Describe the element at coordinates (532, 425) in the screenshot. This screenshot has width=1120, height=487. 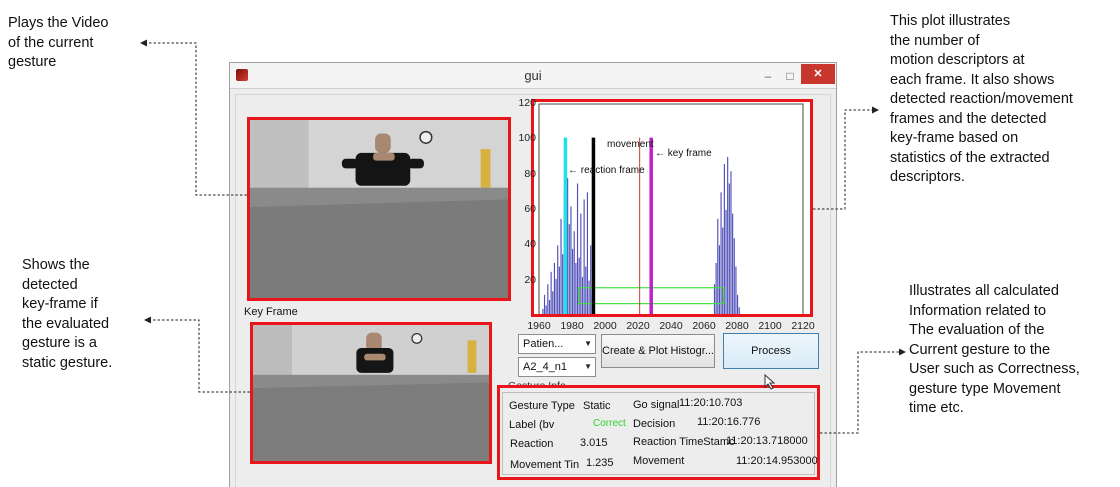
I see `label-label: Label (bv` at that location.